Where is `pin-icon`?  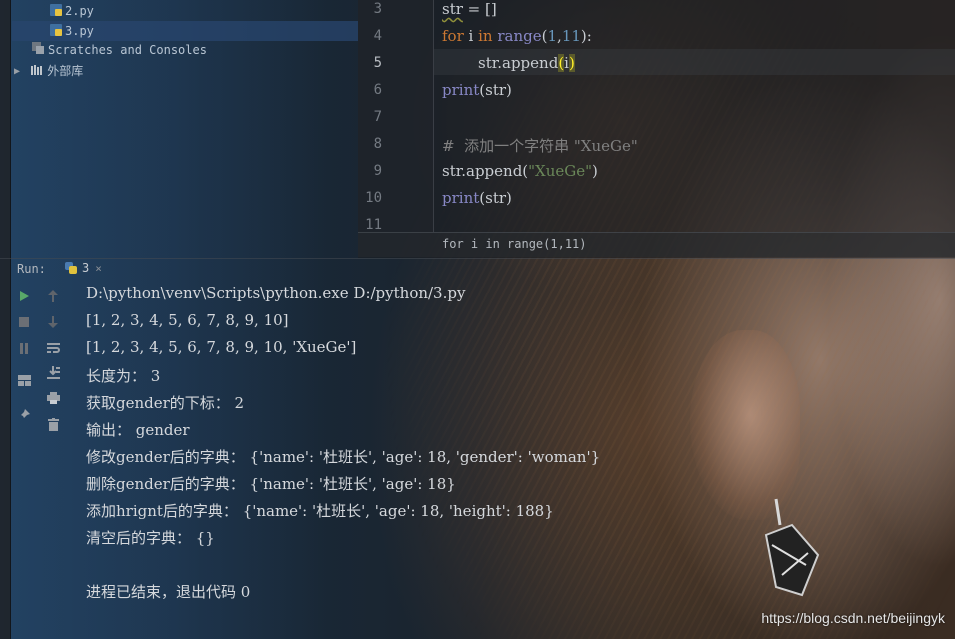 pin-icon is located at coordinates (24, 414).